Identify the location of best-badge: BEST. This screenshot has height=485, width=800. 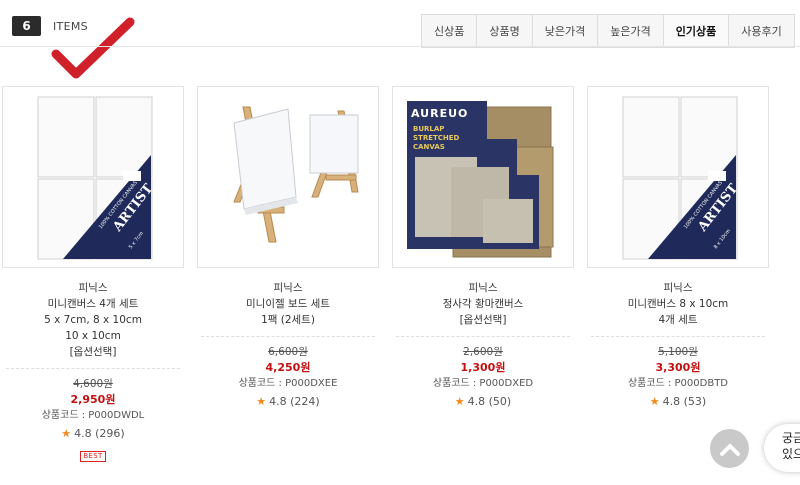
(93, 456).